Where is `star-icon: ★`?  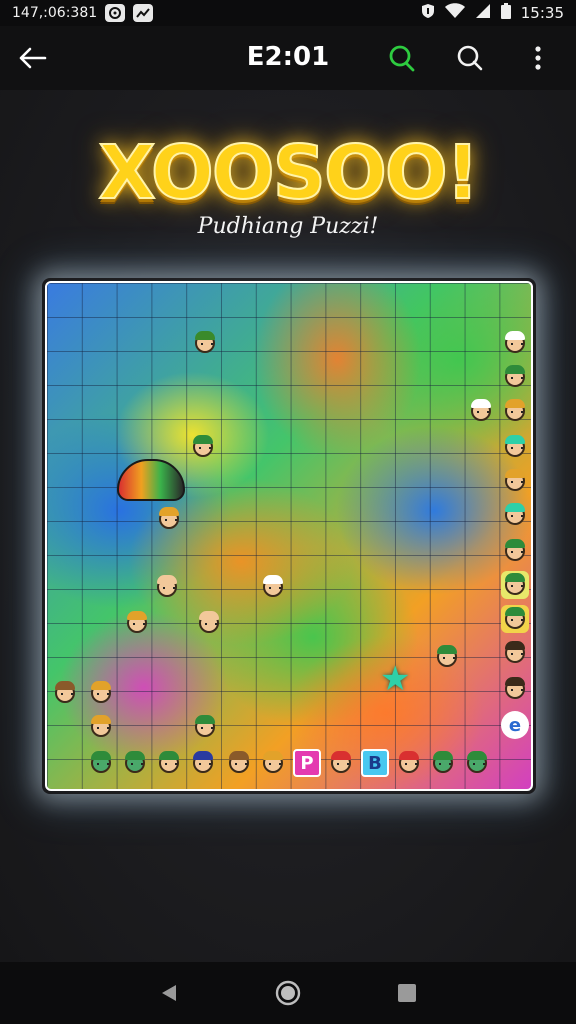
star-icon: ★ is located at coordinates (395, 679).